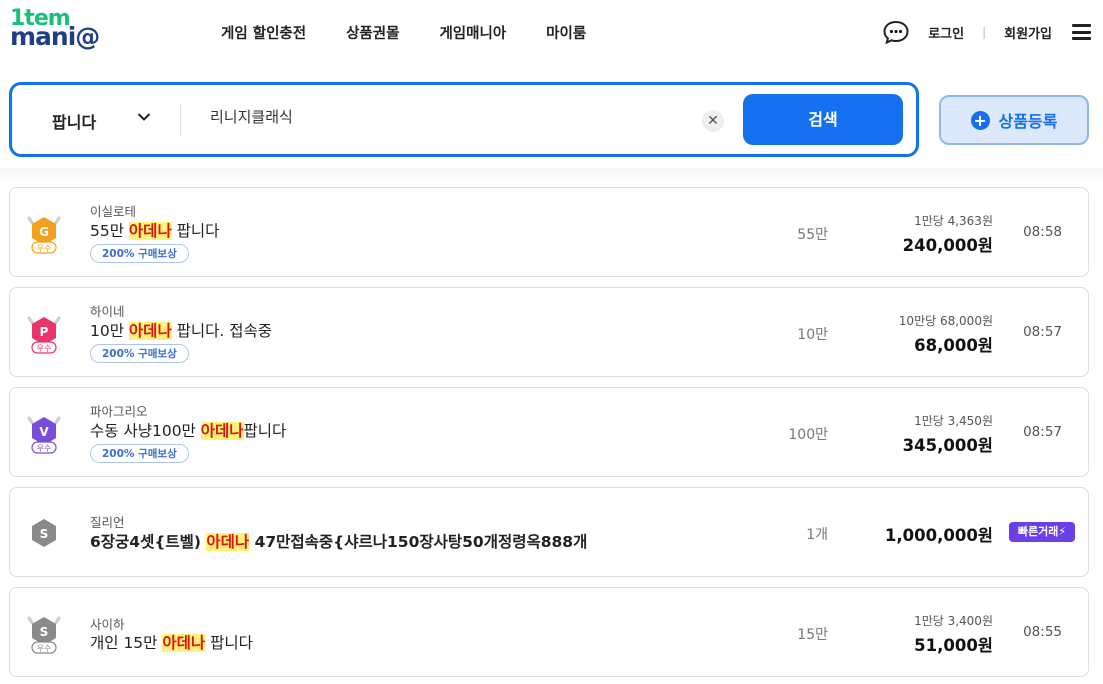  I want to click on seller-grade-g-icon: G 우수, so click(44, 235).